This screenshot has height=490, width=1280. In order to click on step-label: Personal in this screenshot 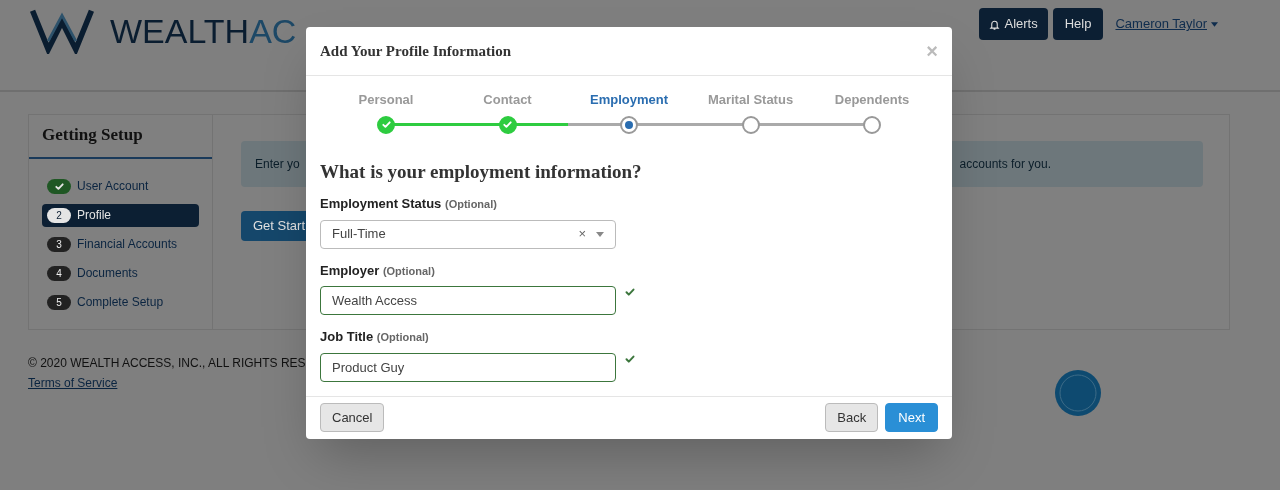, I will do `click(386, 100)`.